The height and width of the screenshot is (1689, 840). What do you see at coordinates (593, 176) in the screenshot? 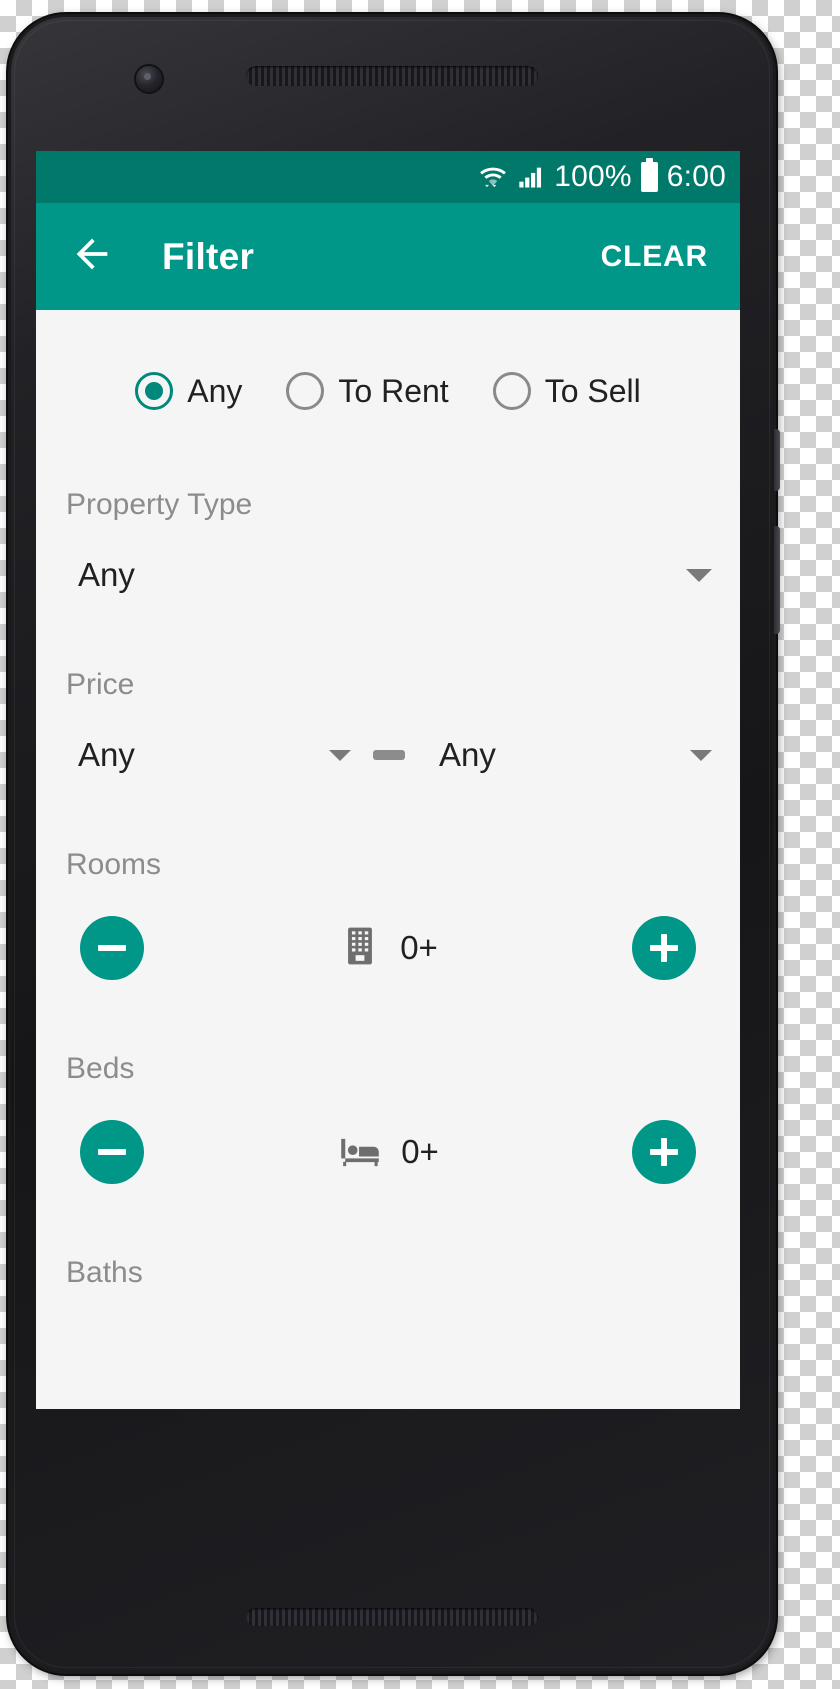
I see `battery-percent-label: 100%` at bounding box center [593, 176].